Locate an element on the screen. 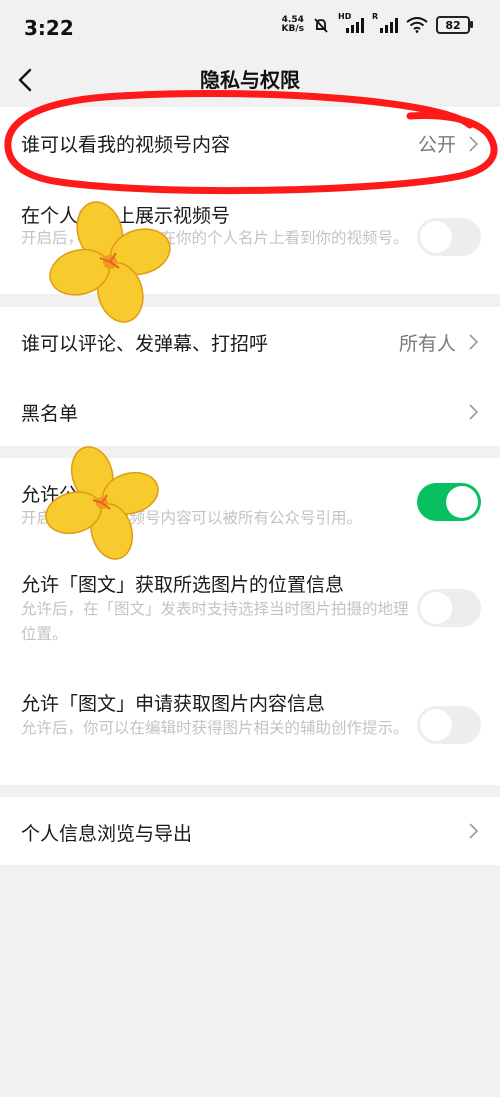 Image resolution: width=500 pixels, height=1097 pixels. allow-content-toggle is located at coordinates (449, 725).